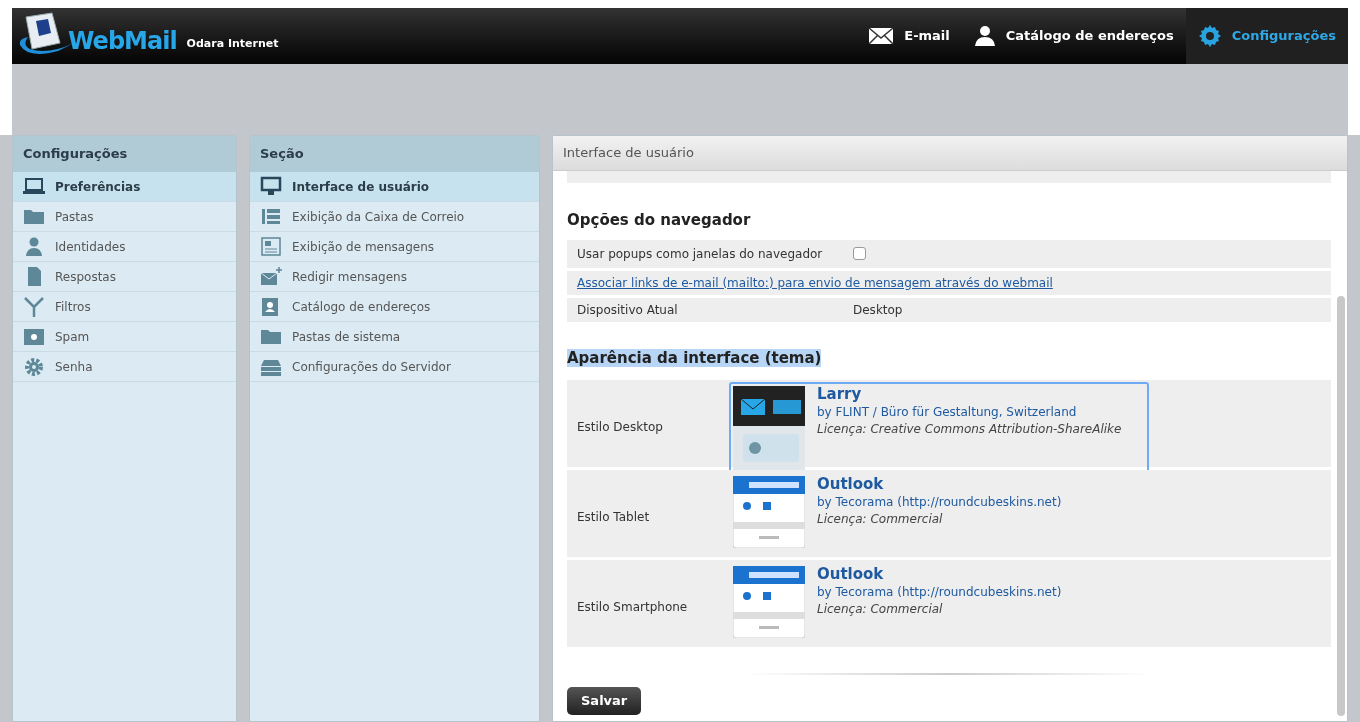 The height and width of the screenshot is (722, 1360). Describe the element at coordinates (271, 246) in the screenshot. I see `document-icon` at that location.